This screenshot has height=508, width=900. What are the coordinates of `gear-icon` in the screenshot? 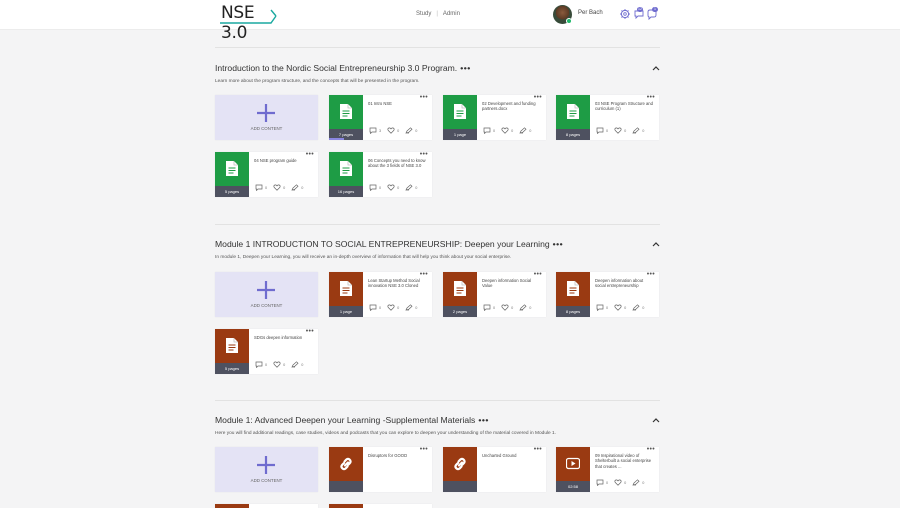 It's located at (625, 14).